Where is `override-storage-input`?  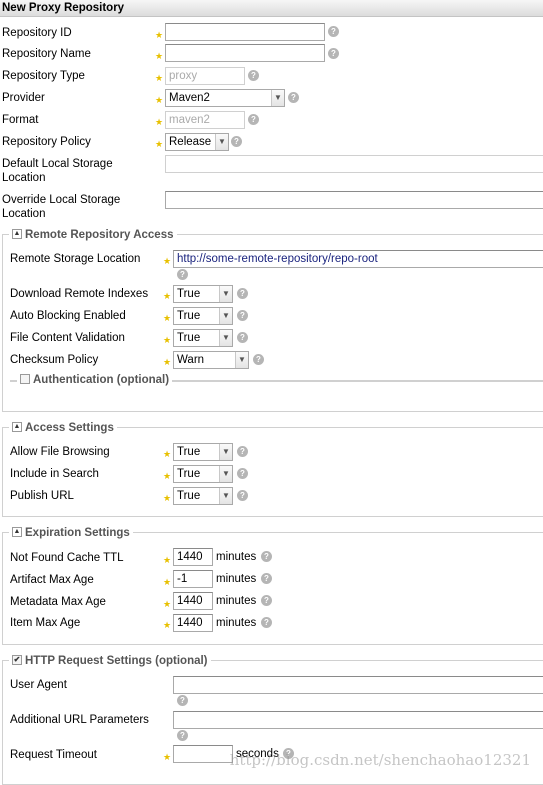
override-storage-input is located at coordinates (354, 200).